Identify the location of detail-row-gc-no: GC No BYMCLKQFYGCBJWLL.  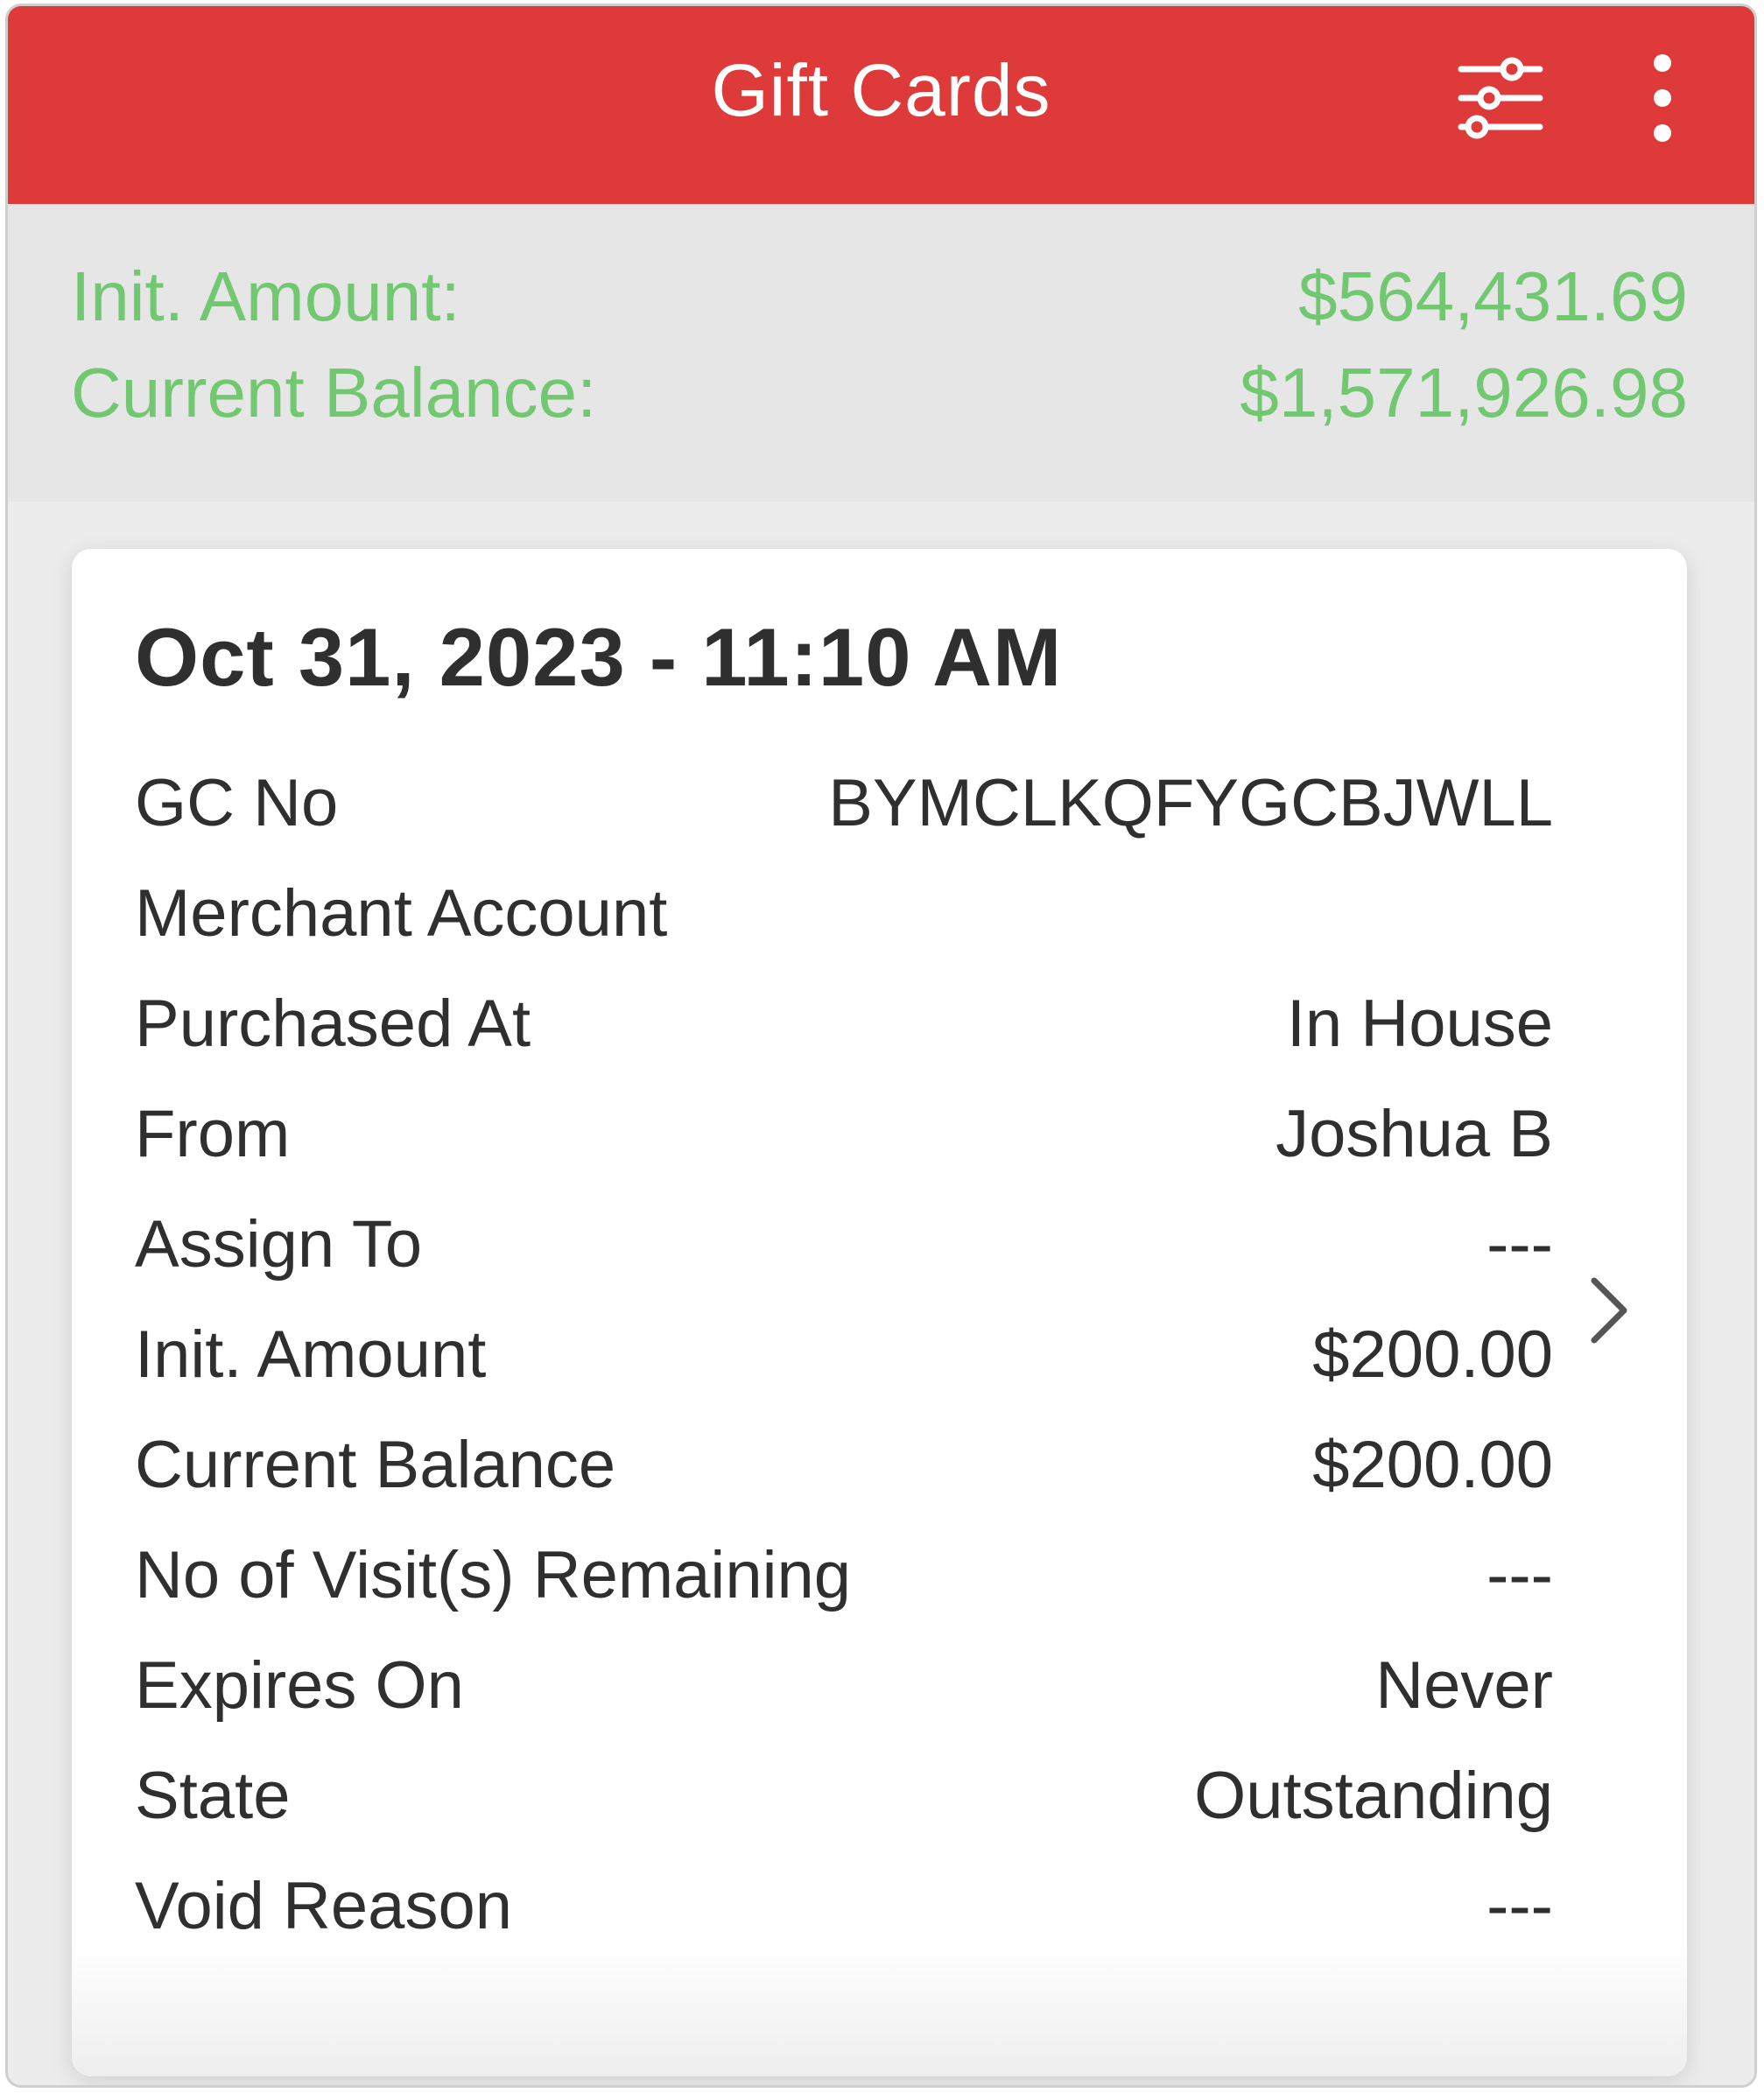
(844, 802).